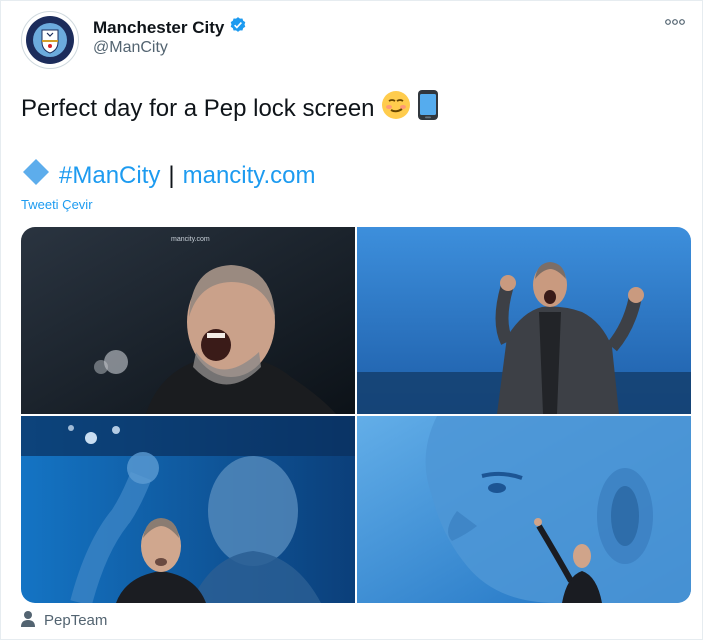  Describe the element at coordinates (238, 27) in the screenshot. I see `verified-badge-icon` at that location.